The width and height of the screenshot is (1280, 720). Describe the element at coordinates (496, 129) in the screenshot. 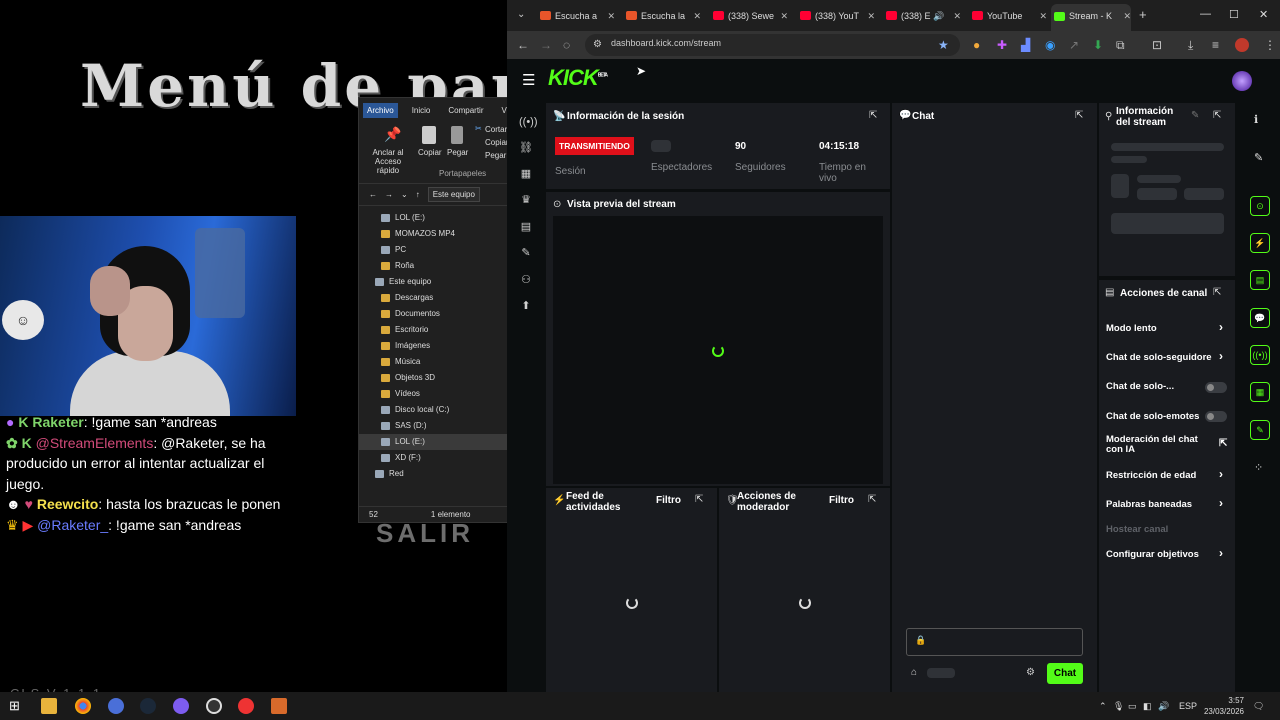

I see `cut-button: Cortar` at that location.